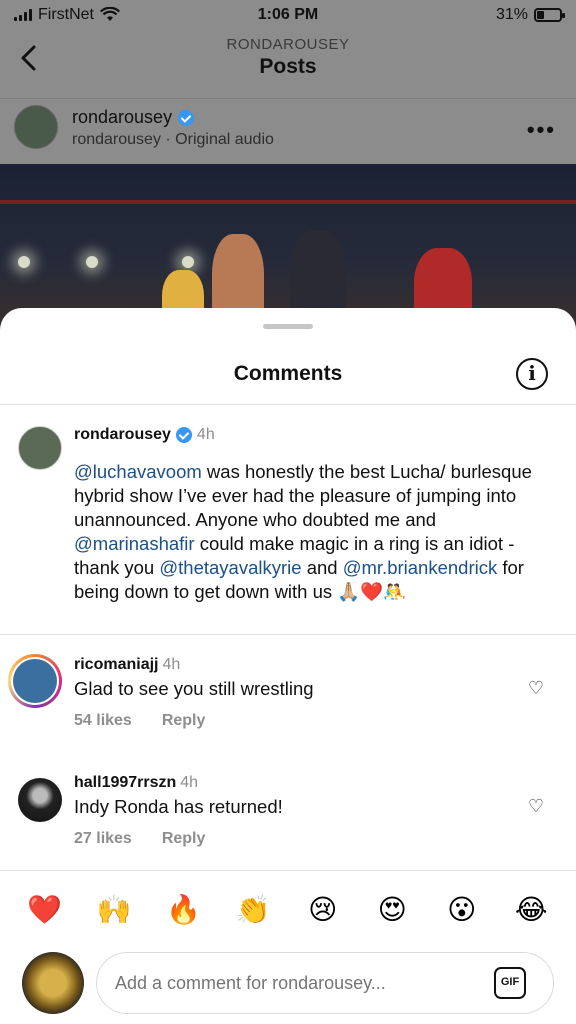 This screenshot has height=1024, width=576. I want to click on mention-link: @luchavavoom, so click(138, 471).